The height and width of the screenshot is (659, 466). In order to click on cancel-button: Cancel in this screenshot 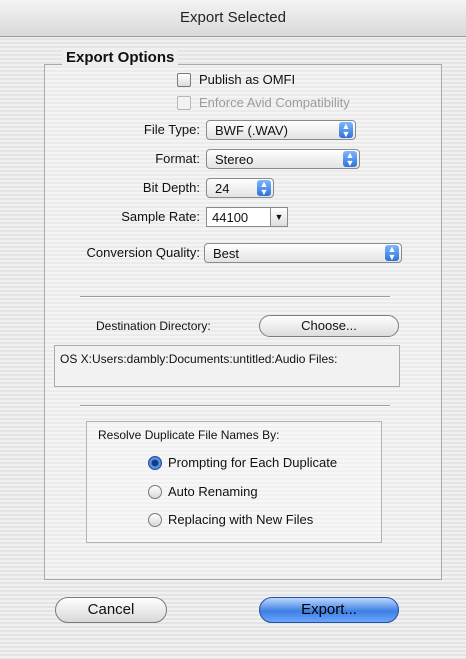, I will do `click(111, 610)`.